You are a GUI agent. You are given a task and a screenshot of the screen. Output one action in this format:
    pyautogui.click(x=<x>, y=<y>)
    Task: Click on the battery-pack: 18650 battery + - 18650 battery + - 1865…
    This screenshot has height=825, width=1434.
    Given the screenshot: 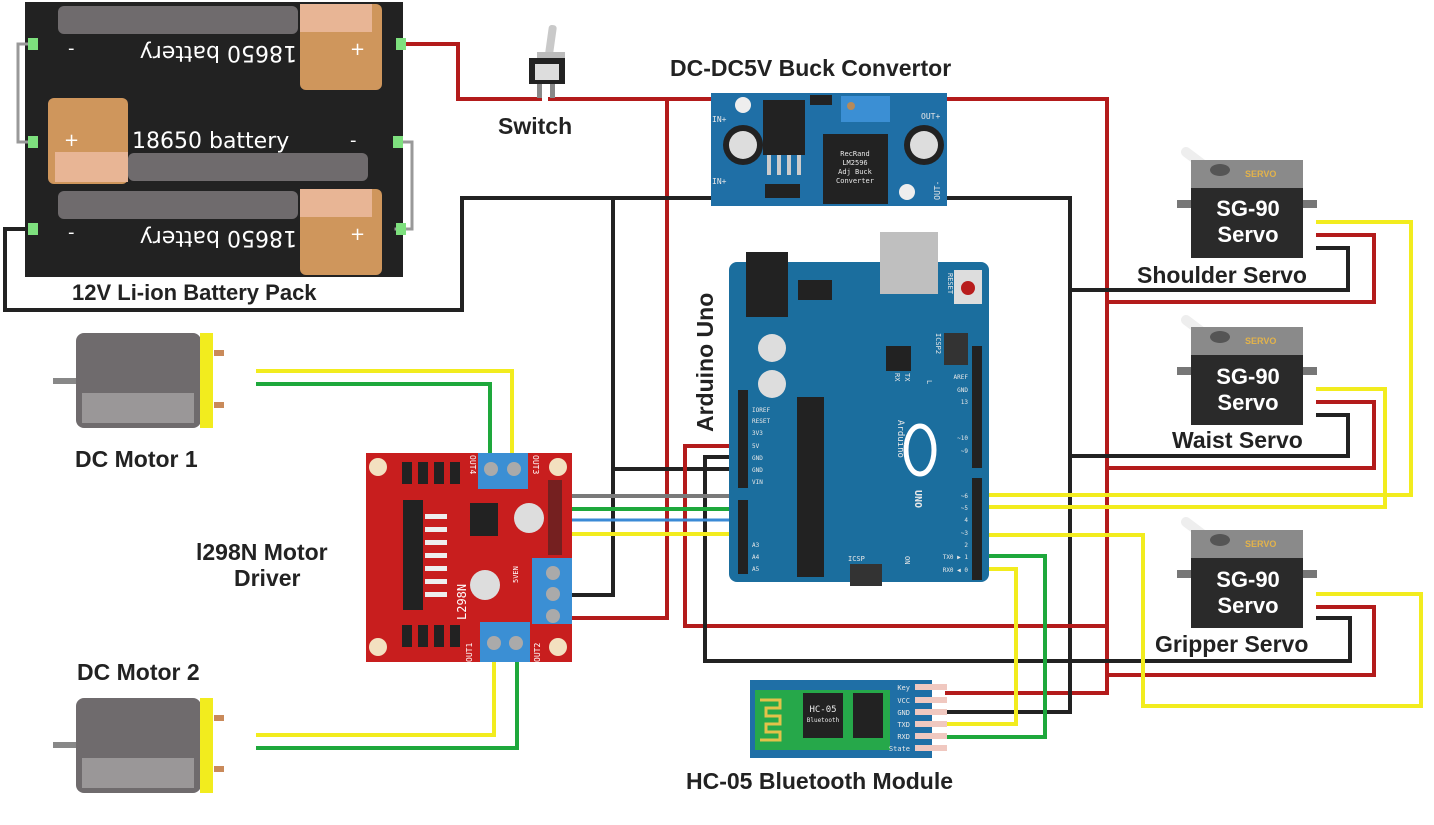 What is the action you would take?
    pyautogui.click(x=215, y=153)
    